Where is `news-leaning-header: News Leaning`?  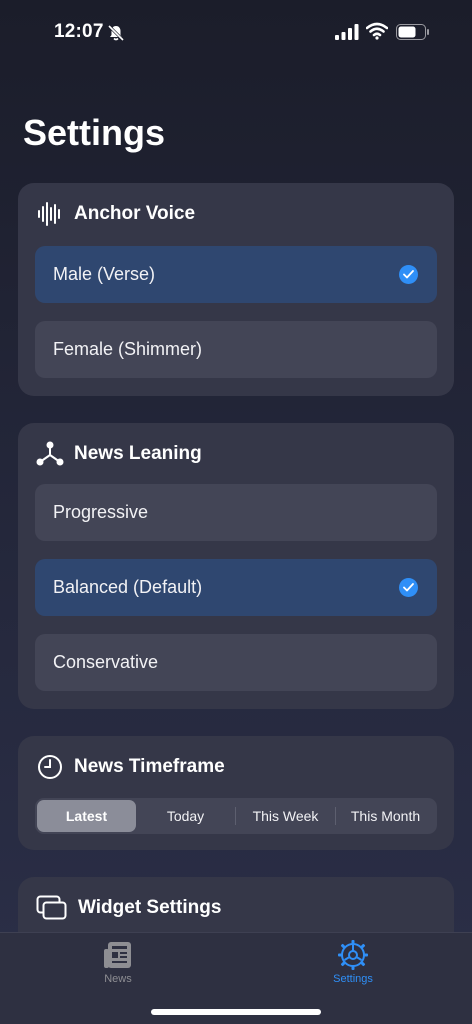
news-leaning-header: News Leaning is located at coordinates (119, 454).